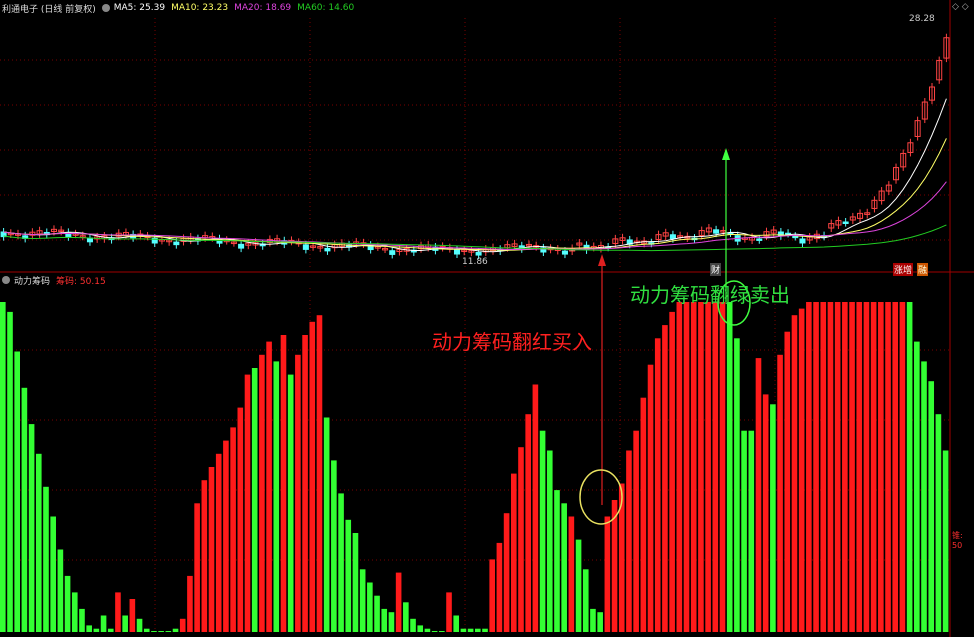 The height and width of the screenshot is (637, 974). I want to click on indicator-value-label: 筹码: 50.15, so click(81, 281).